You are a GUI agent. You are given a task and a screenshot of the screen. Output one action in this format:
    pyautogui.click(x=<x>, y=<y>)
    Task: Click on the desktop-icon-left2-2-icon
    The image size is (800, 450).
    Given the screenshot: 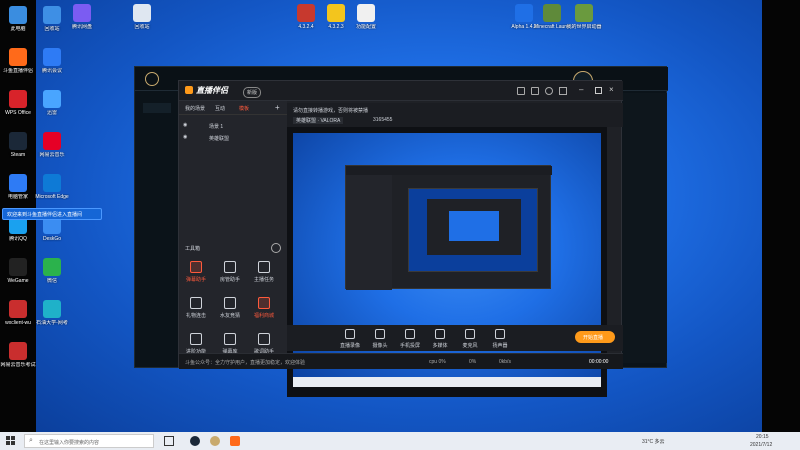 What is the action you would take?
    pyautogui.click(x=52, y=99)
    